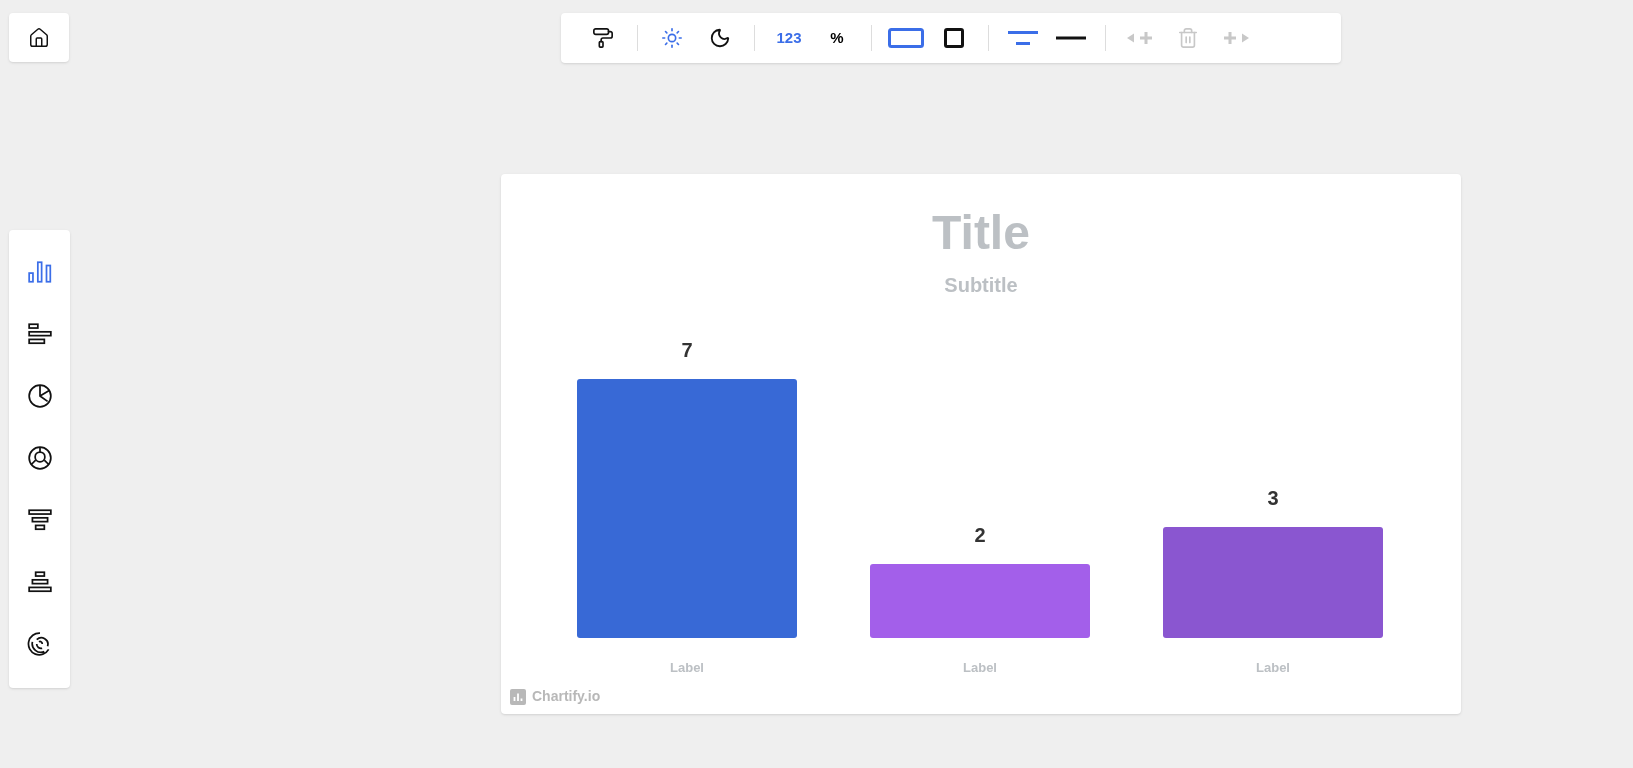  I want to click on toolbar-toggle: 123, so click(789, 38).